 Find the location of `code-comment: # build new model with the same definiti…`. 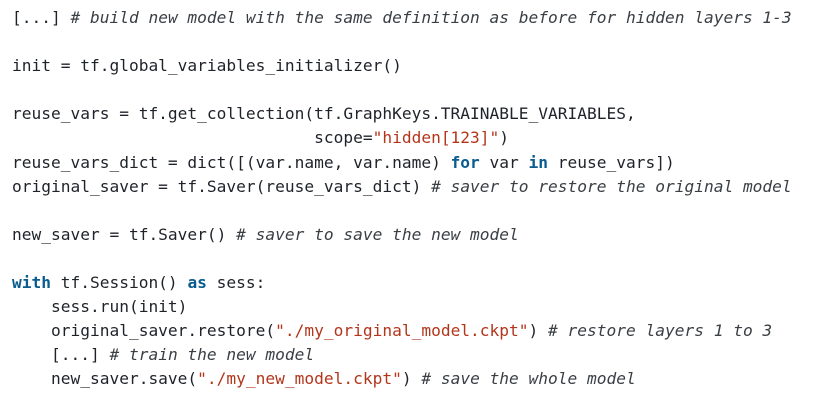

code-comment: # build new model with the same definiti… is located at coordinates (431, 17).